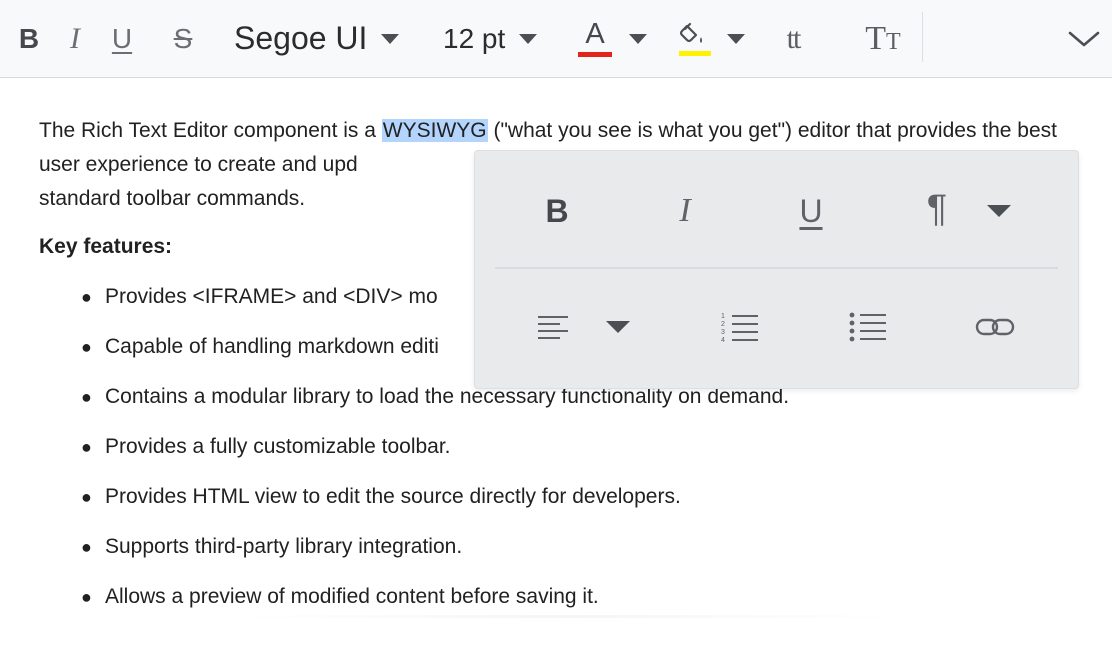  I want to click on lowercase-button: tt, so click(793, 38).